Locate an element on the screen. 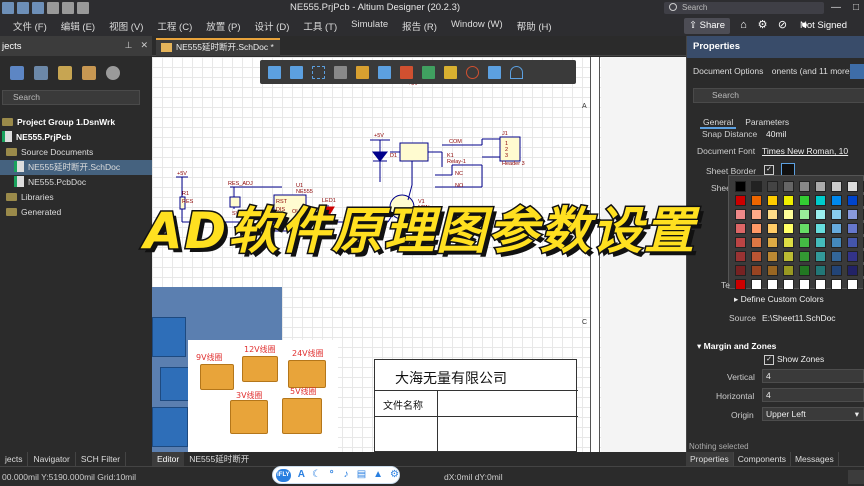 This screenshot has width=864, height=486. margin-zones-title: ▾ Margin and Zones is located at coordinates (736, 346).